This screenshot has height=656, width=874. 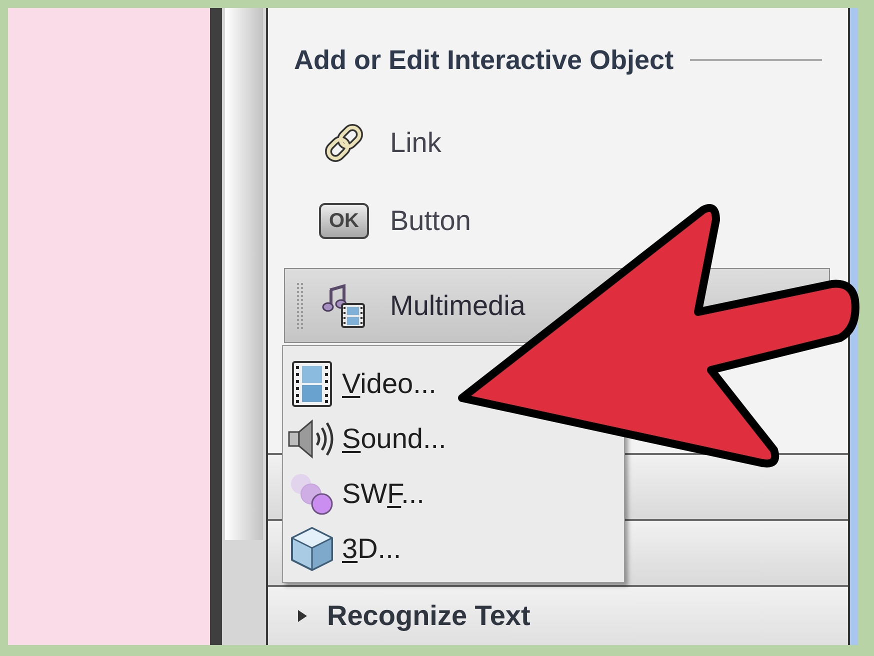 I want to click on music-note-film-icon, so click(x=344, y=306).